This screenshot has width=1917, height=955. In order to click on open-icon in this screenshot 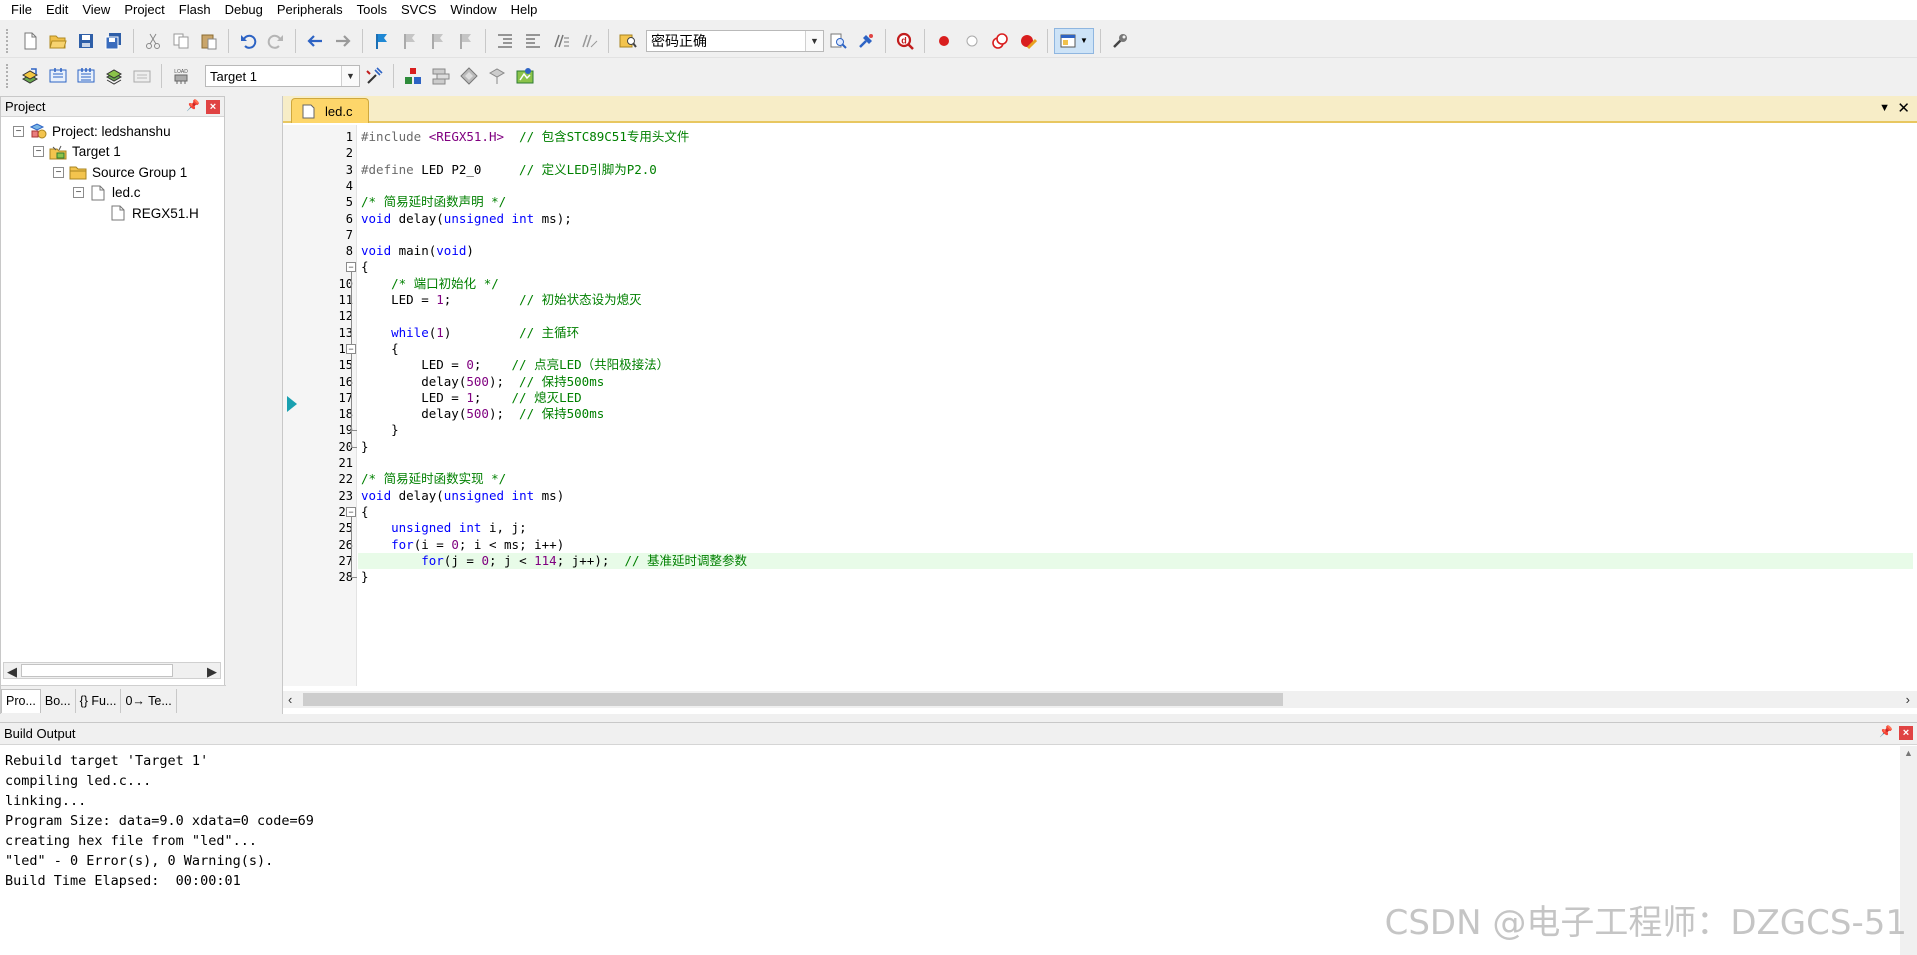, I will do `click(58, 41)`.